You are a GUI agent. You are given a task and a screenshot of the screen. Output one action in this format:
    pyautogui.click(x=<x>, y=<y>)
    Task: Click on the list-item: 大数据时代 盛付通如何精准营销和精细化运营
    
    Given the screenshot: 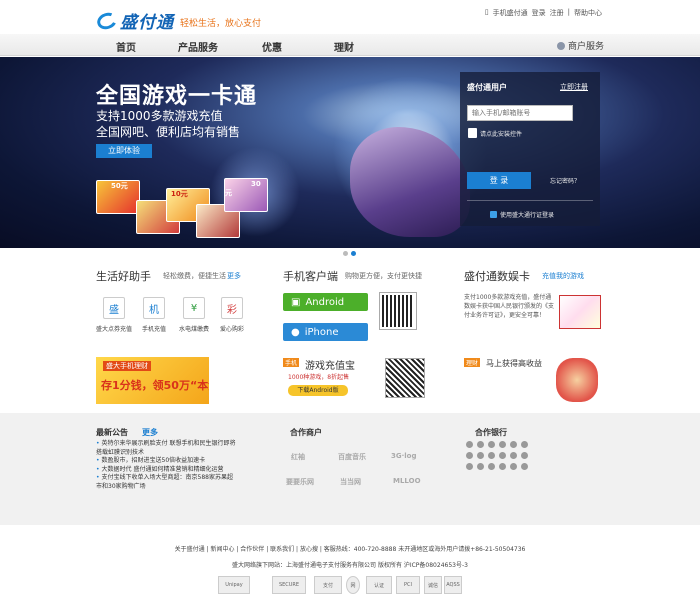 What is the action you would take?
    pyautogui.click(x=166, y=470)
    